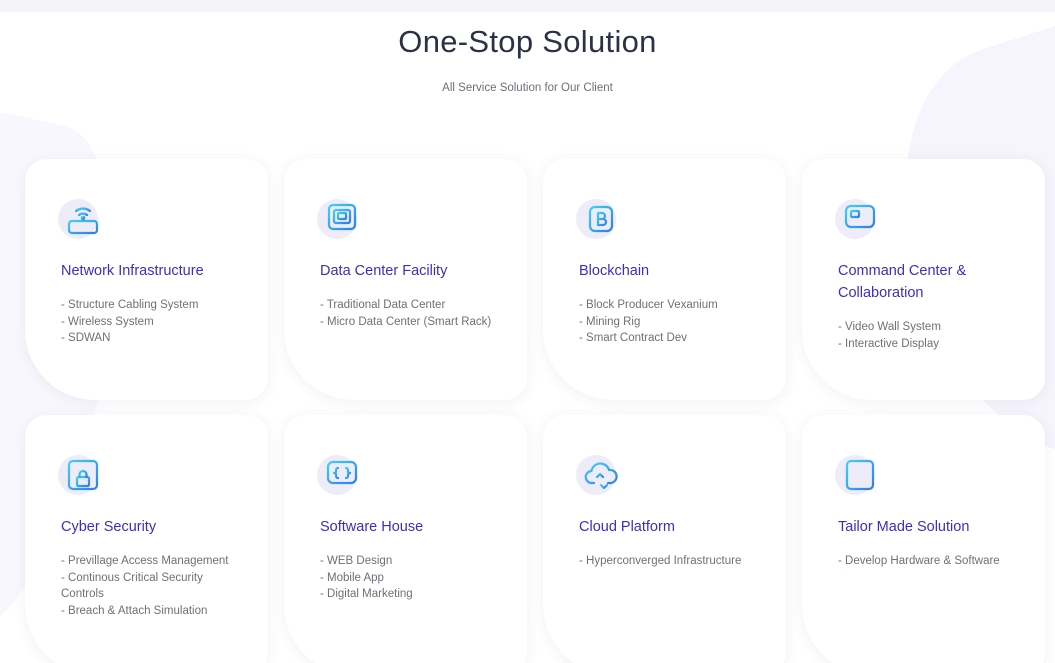 The width and height of the screenshot is (1055, 663). I want to click on software-code-icon, so click(338, 475).